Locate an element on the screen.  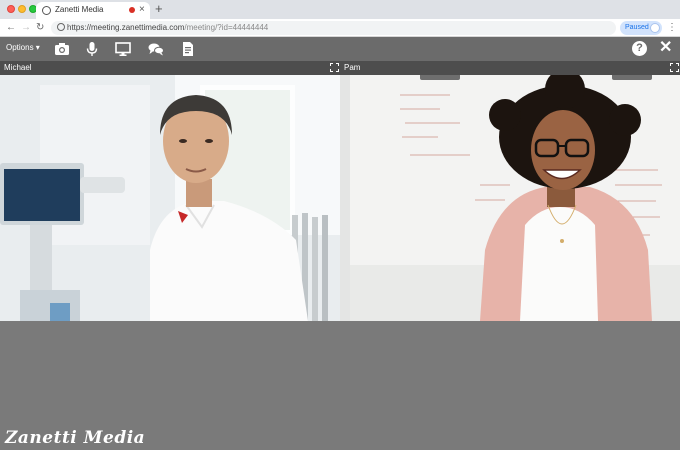
participant-name-bar: Michael Pam is located at coordinates (340, 68).